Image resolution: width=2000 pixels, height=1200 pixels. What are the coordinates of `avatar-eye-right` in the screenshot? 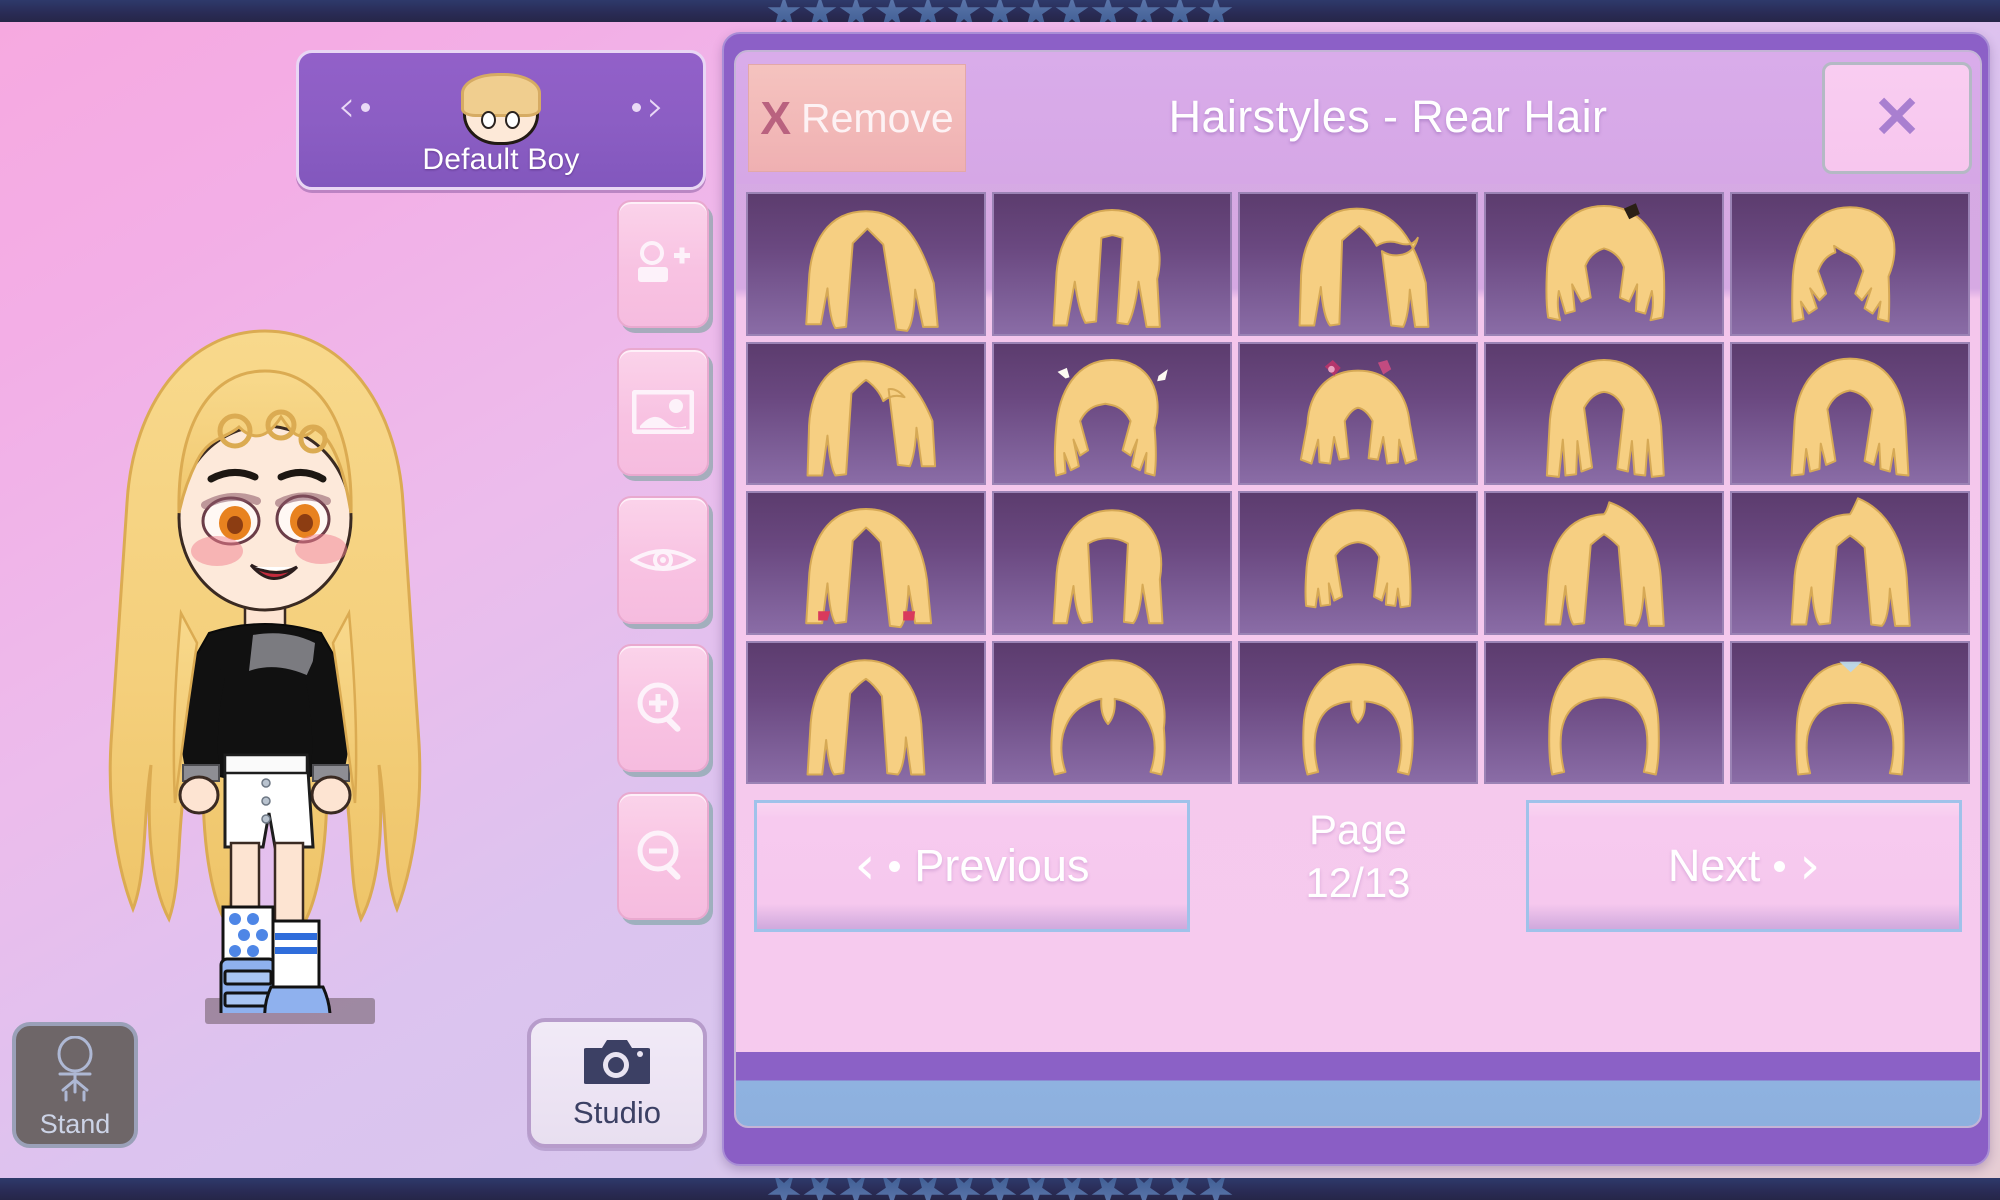 It's located at (512, 120).